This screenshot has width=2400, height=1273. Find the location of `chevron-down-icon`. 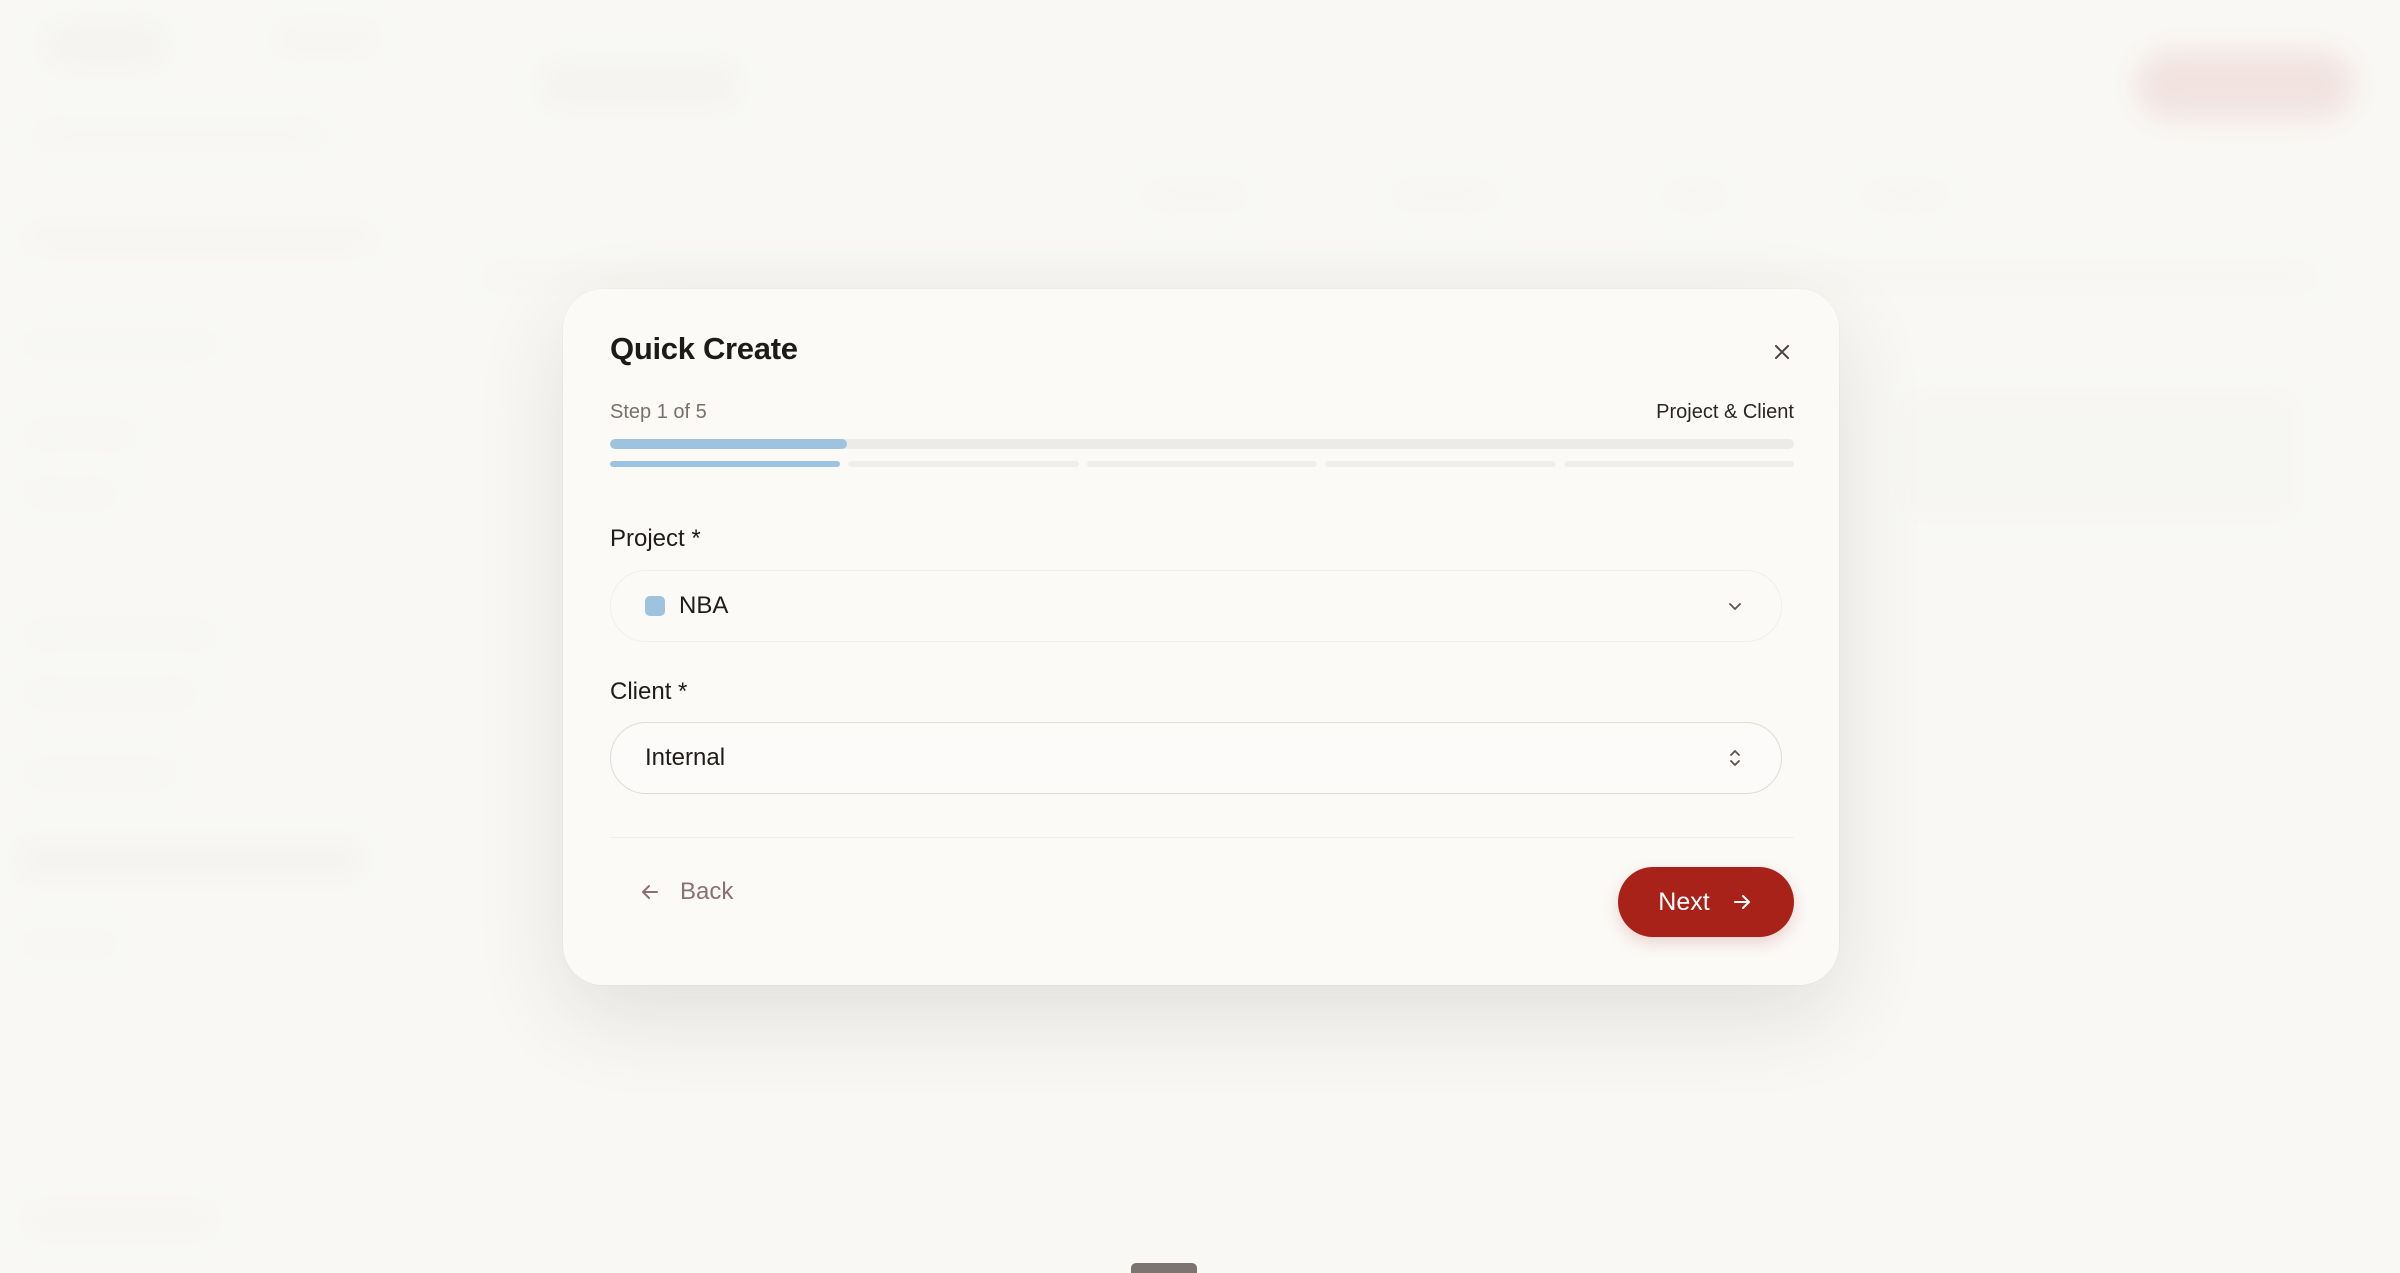

chevron-down-icon is located at coordinates (1735, 606).